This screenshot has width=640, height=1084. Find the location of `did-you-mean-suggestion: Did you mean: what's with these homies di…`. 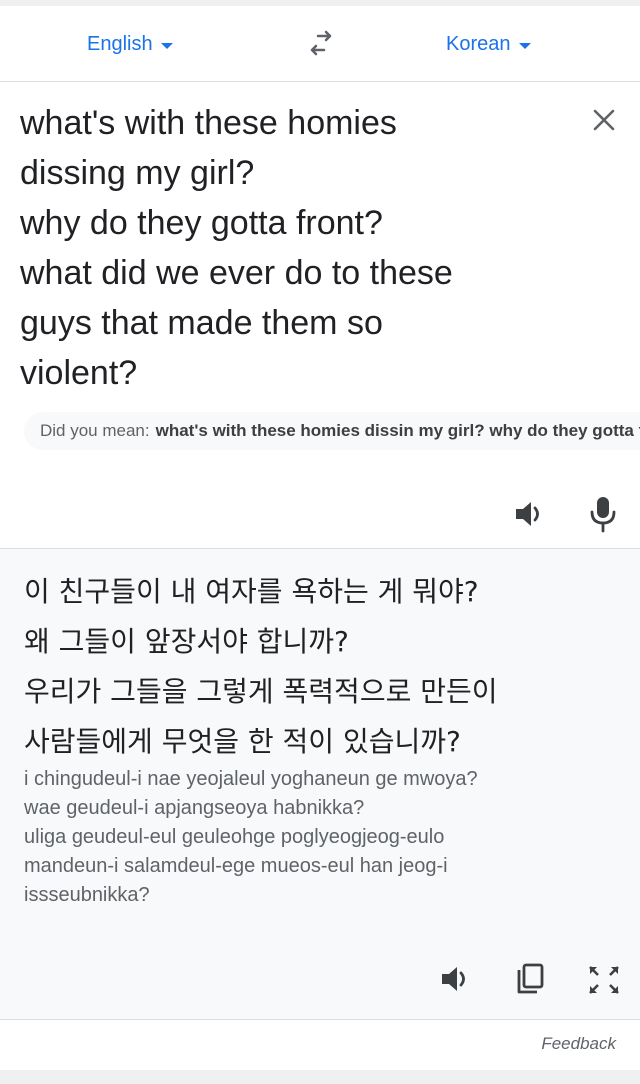

did-you-mean-suggestion: Did you mean: what's with these homies di… is located at coordinates (332, 431).